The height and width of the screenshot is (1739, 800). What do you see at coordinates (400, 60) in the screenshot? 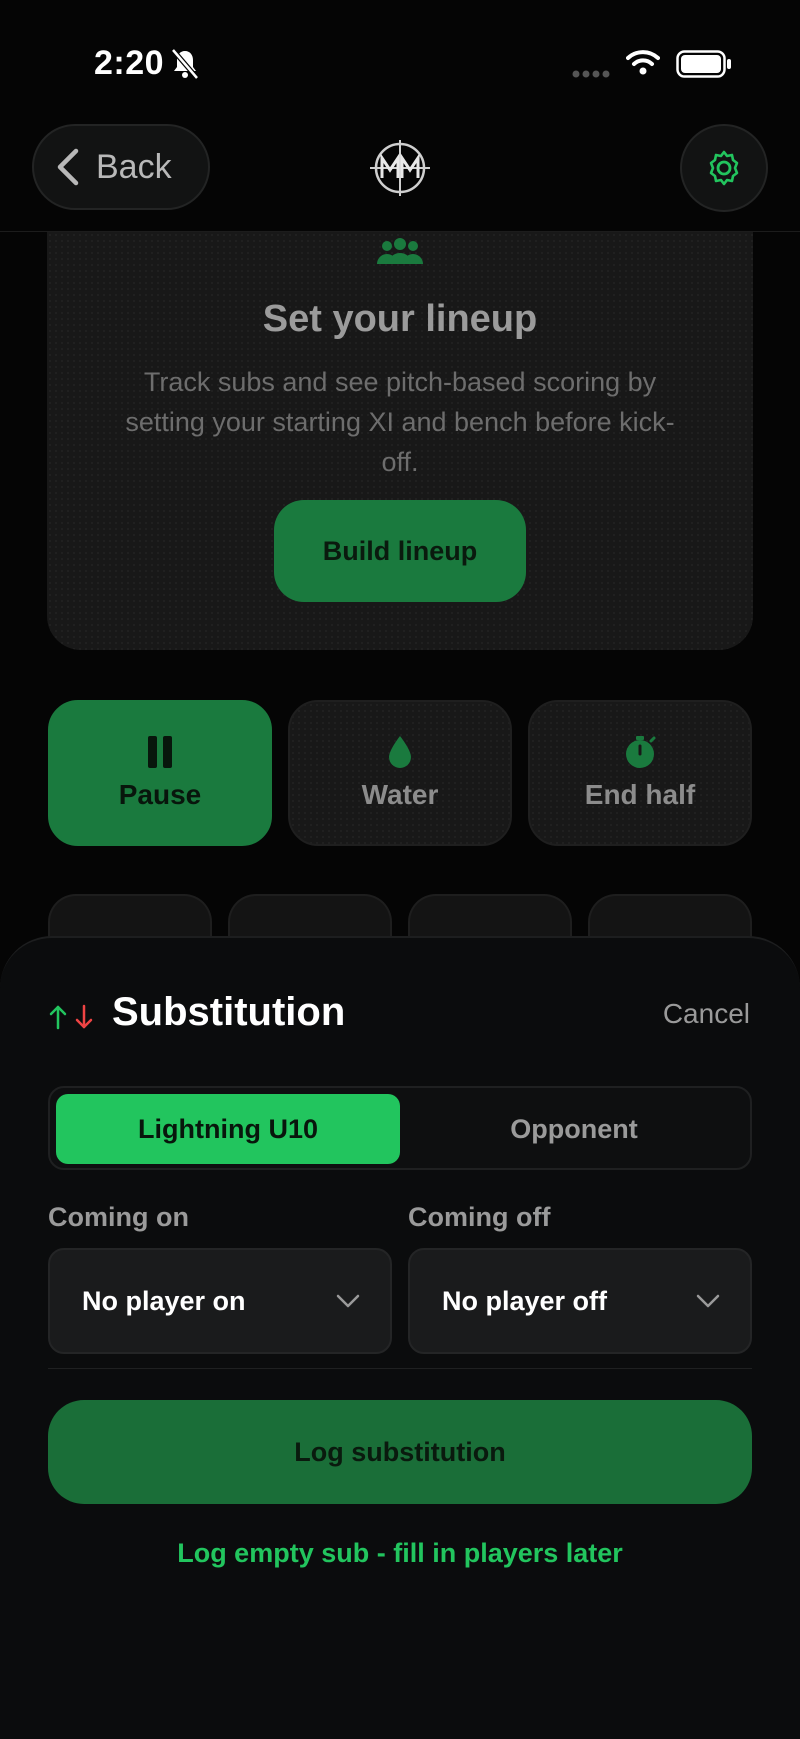
I see `status-bar: 2:20` at bounding box center [400, 60].